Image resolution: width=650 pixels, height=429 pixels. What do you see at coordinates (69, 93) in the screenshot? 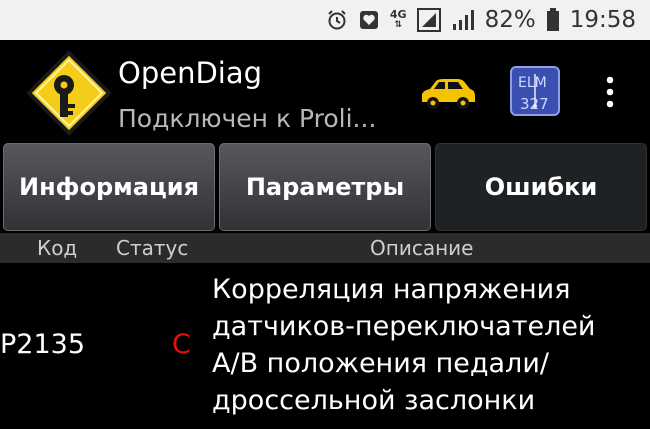
I see `opendiag-logo-icon` at bounding box center [69, 93].